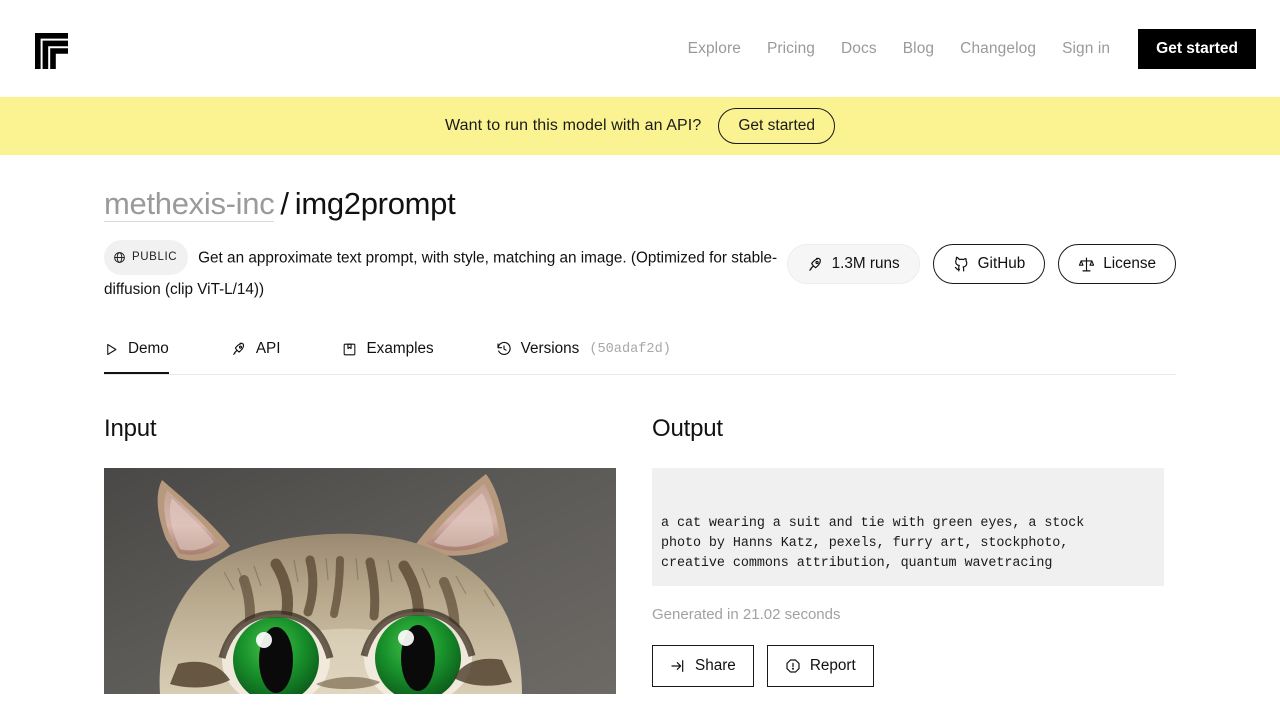 The image size is (1280, 720). Describe the element at coordinates (349, 349) in the screenshot. I see `bookmark-square-icon` at that location.